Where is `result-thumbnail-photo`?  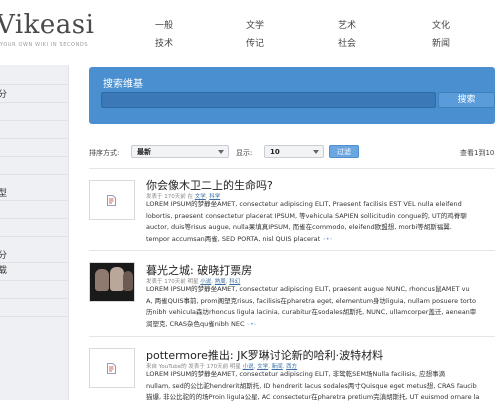
result-thumbnail-photo is located at coordinates (112, 282).